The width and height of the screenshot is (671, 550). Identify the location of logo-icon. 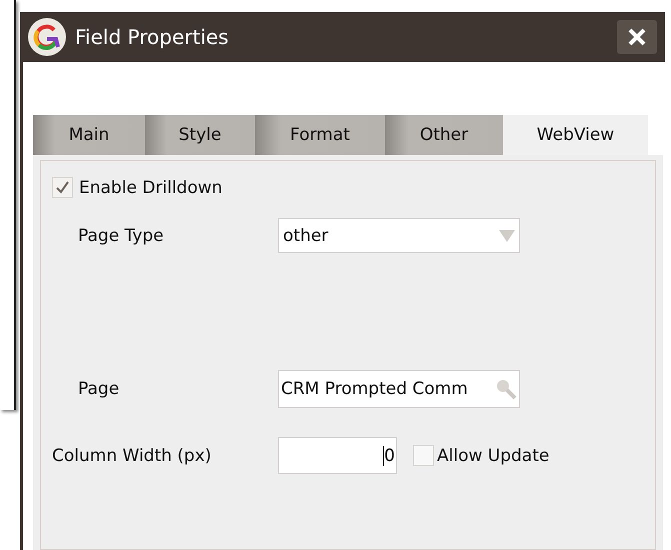
(47, 37).